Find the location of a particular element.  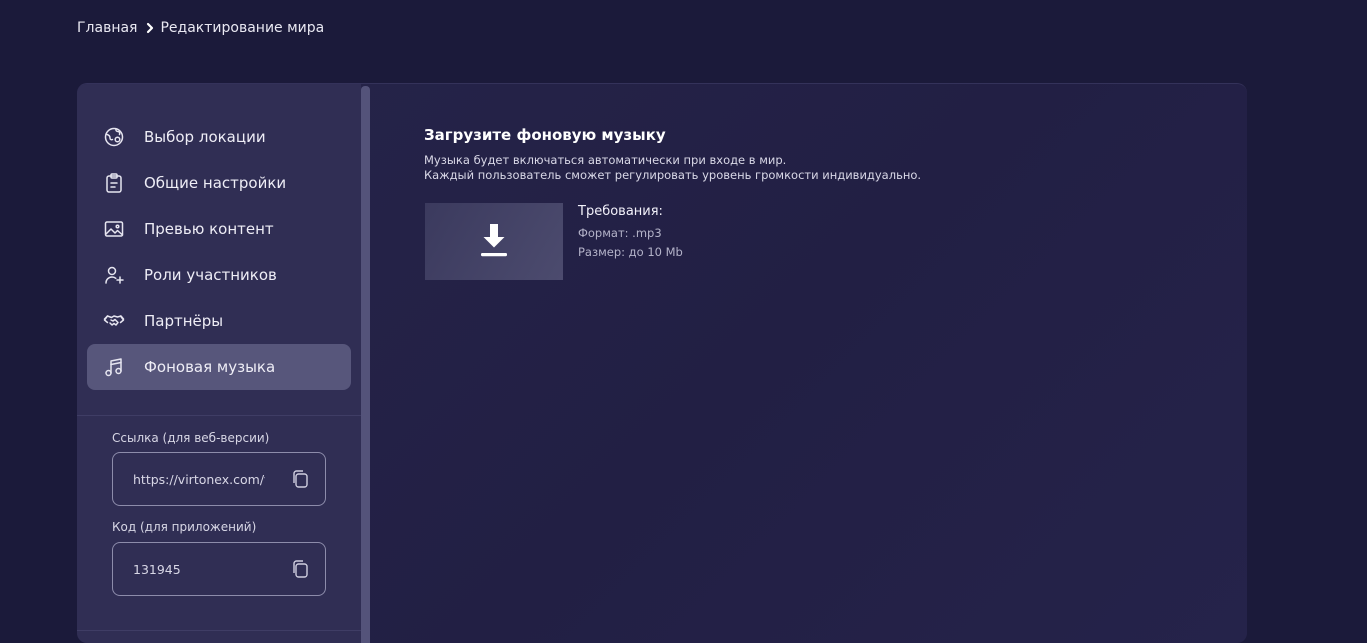

breadcrumb-home-link: Главная is located at coordinates (107, 28).